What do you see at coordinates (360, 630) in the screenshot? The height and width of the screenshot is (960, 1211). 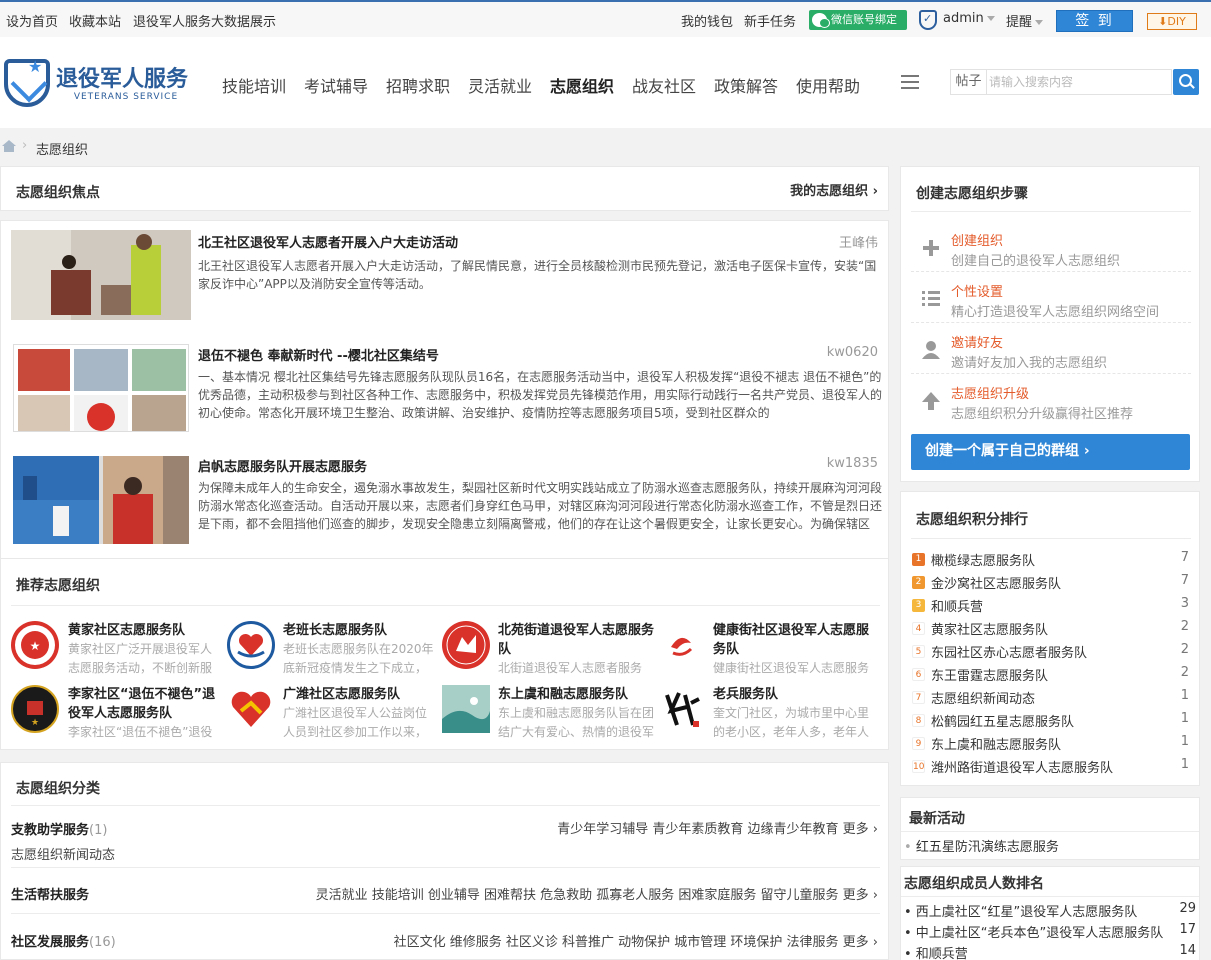 I see `org-name: 老班长志愿服务队` at bounding box center [360, 630].